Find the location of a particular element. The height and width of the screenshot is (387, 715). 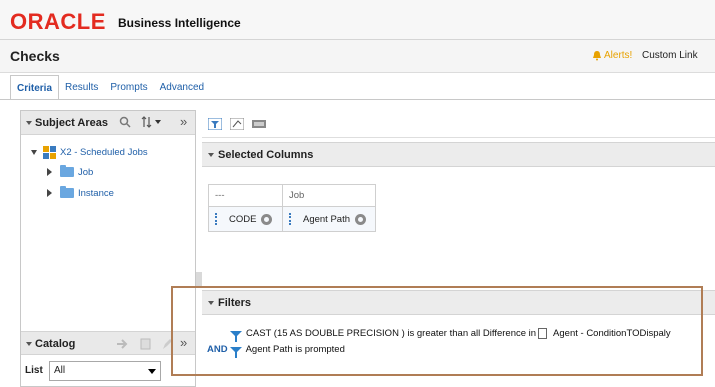

selected-columns-header: Selected Columns is located at coordinates (458, 154).